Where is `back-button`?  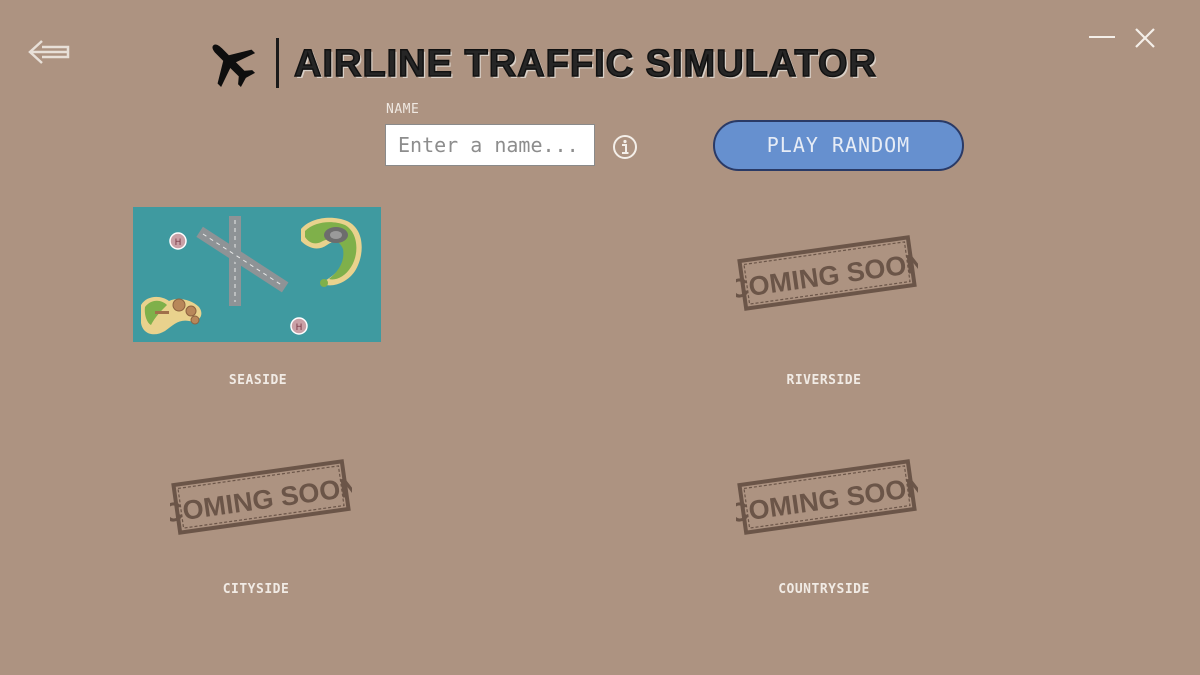 back-button is located at coordinates (49, 52).